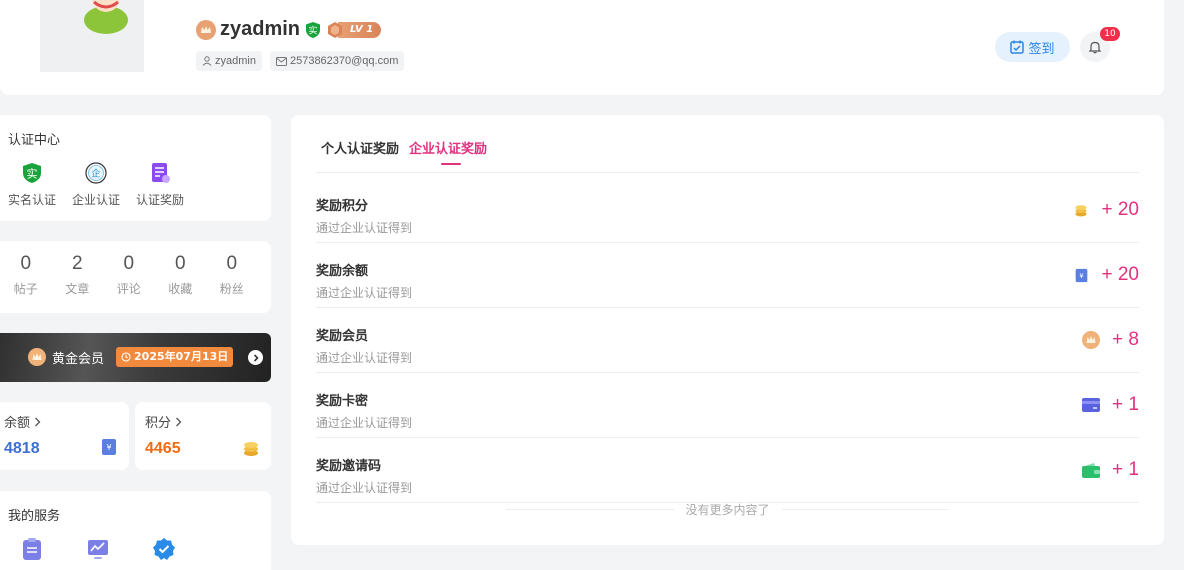 The width and height of the screenshot is (1184, 570). Describe the element at coordinates (360, 147) in the screenshot. I see `tab-personal-reward: 个人认证奖励` at that location.